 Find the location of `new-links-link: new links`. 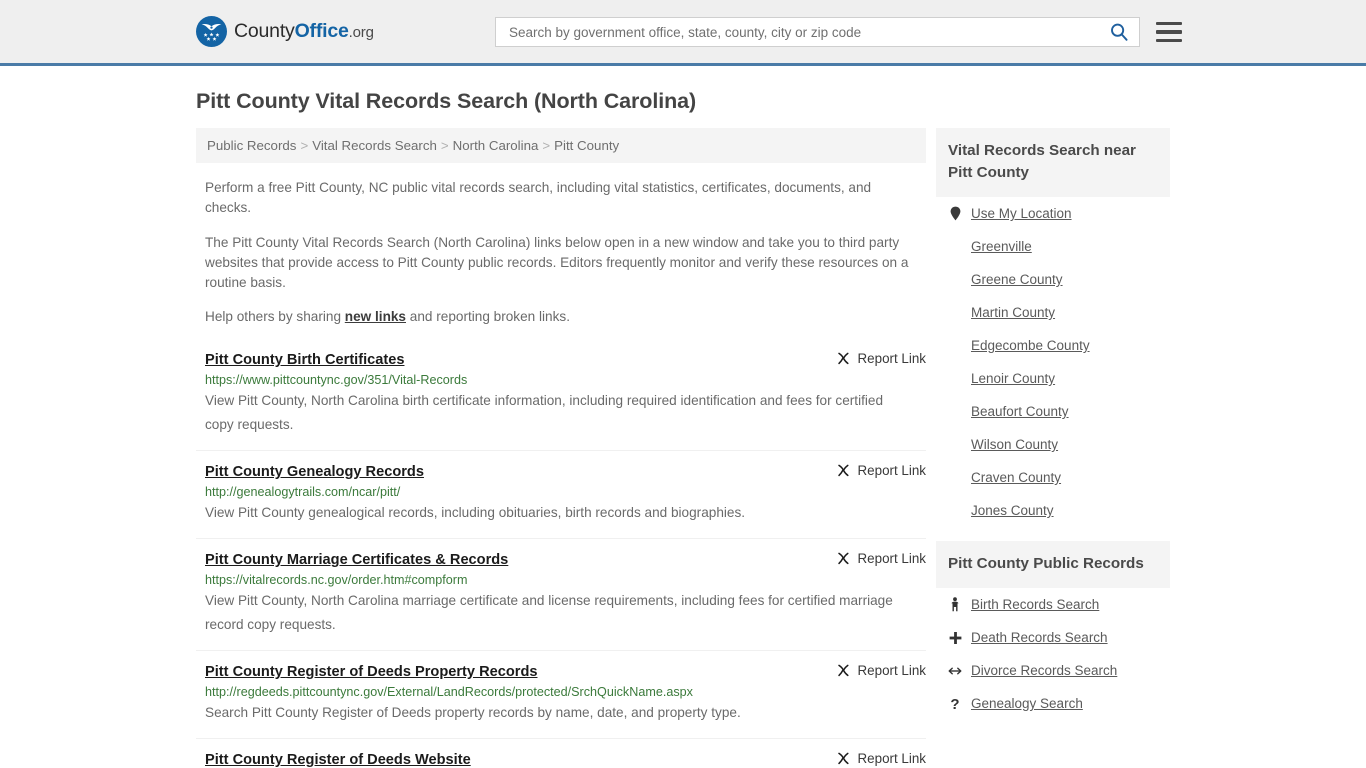

new-links-link: new links is located at coordinates (375, 316).